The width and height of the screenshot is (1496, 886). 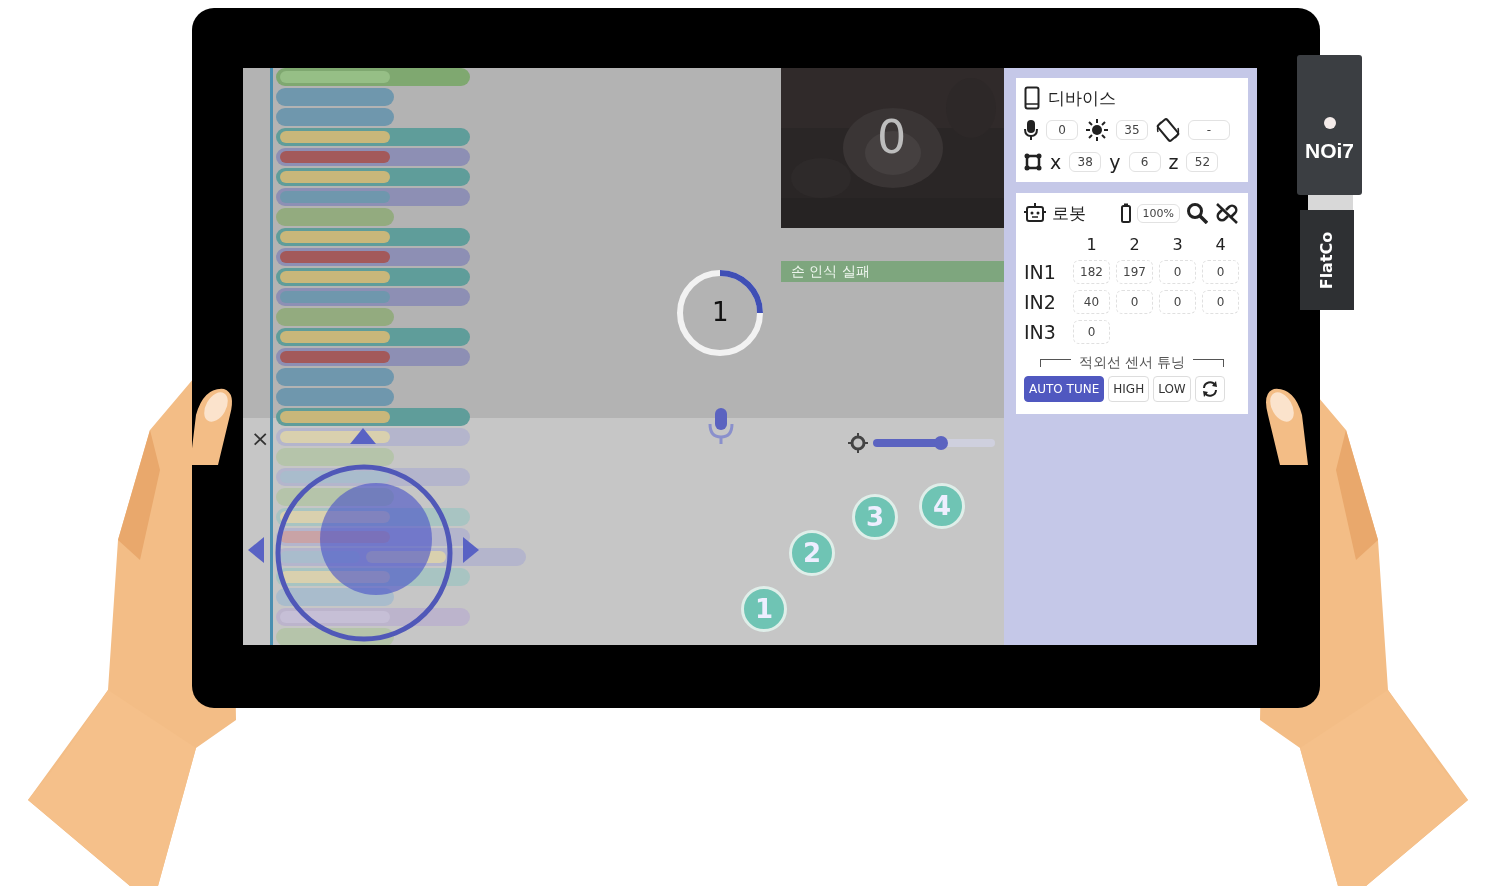 What do you see at coordinates (1177, 244) in the screenshot?
I see `column-header: 3` at bounding box center [1177, 244].